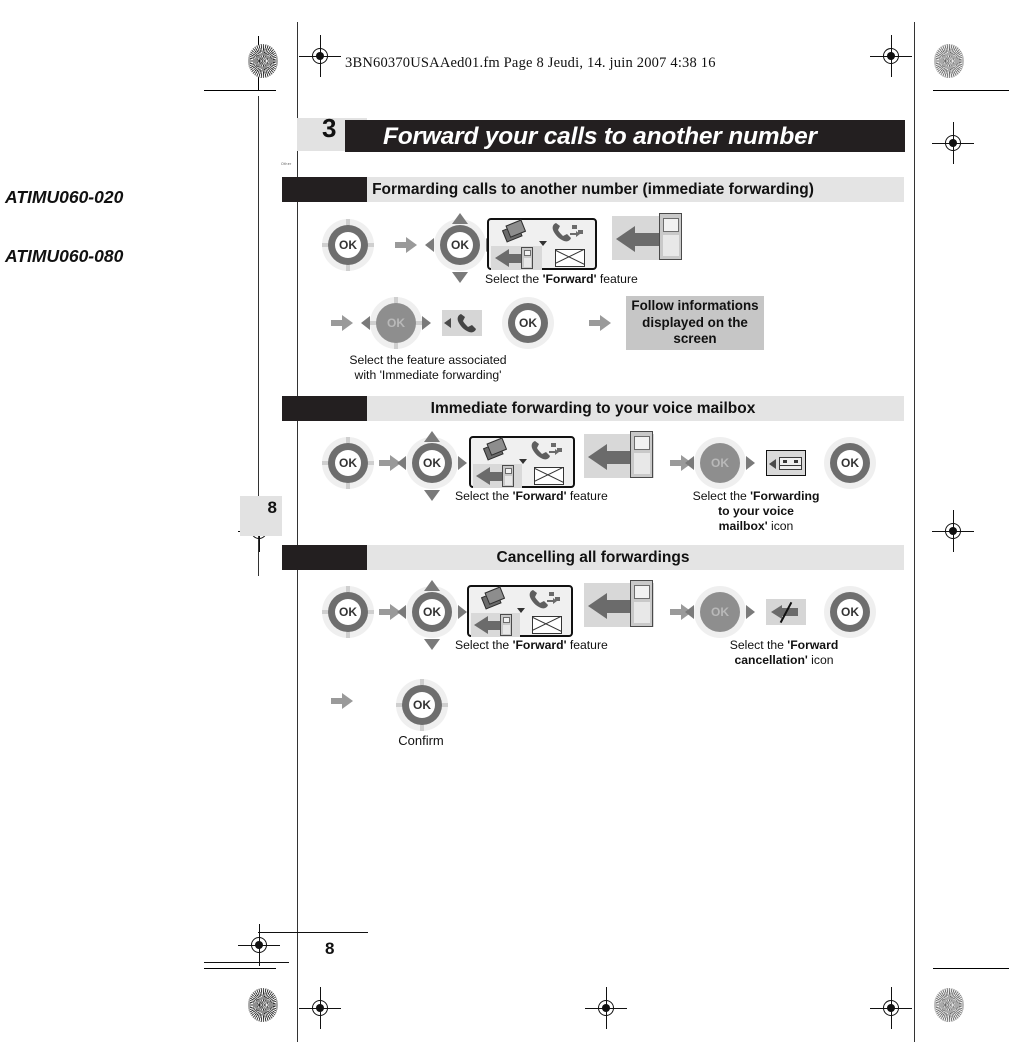 The image size is (1010, 1064). I want to click on nav-key-ok-s3b: OK, so click(850, 612).